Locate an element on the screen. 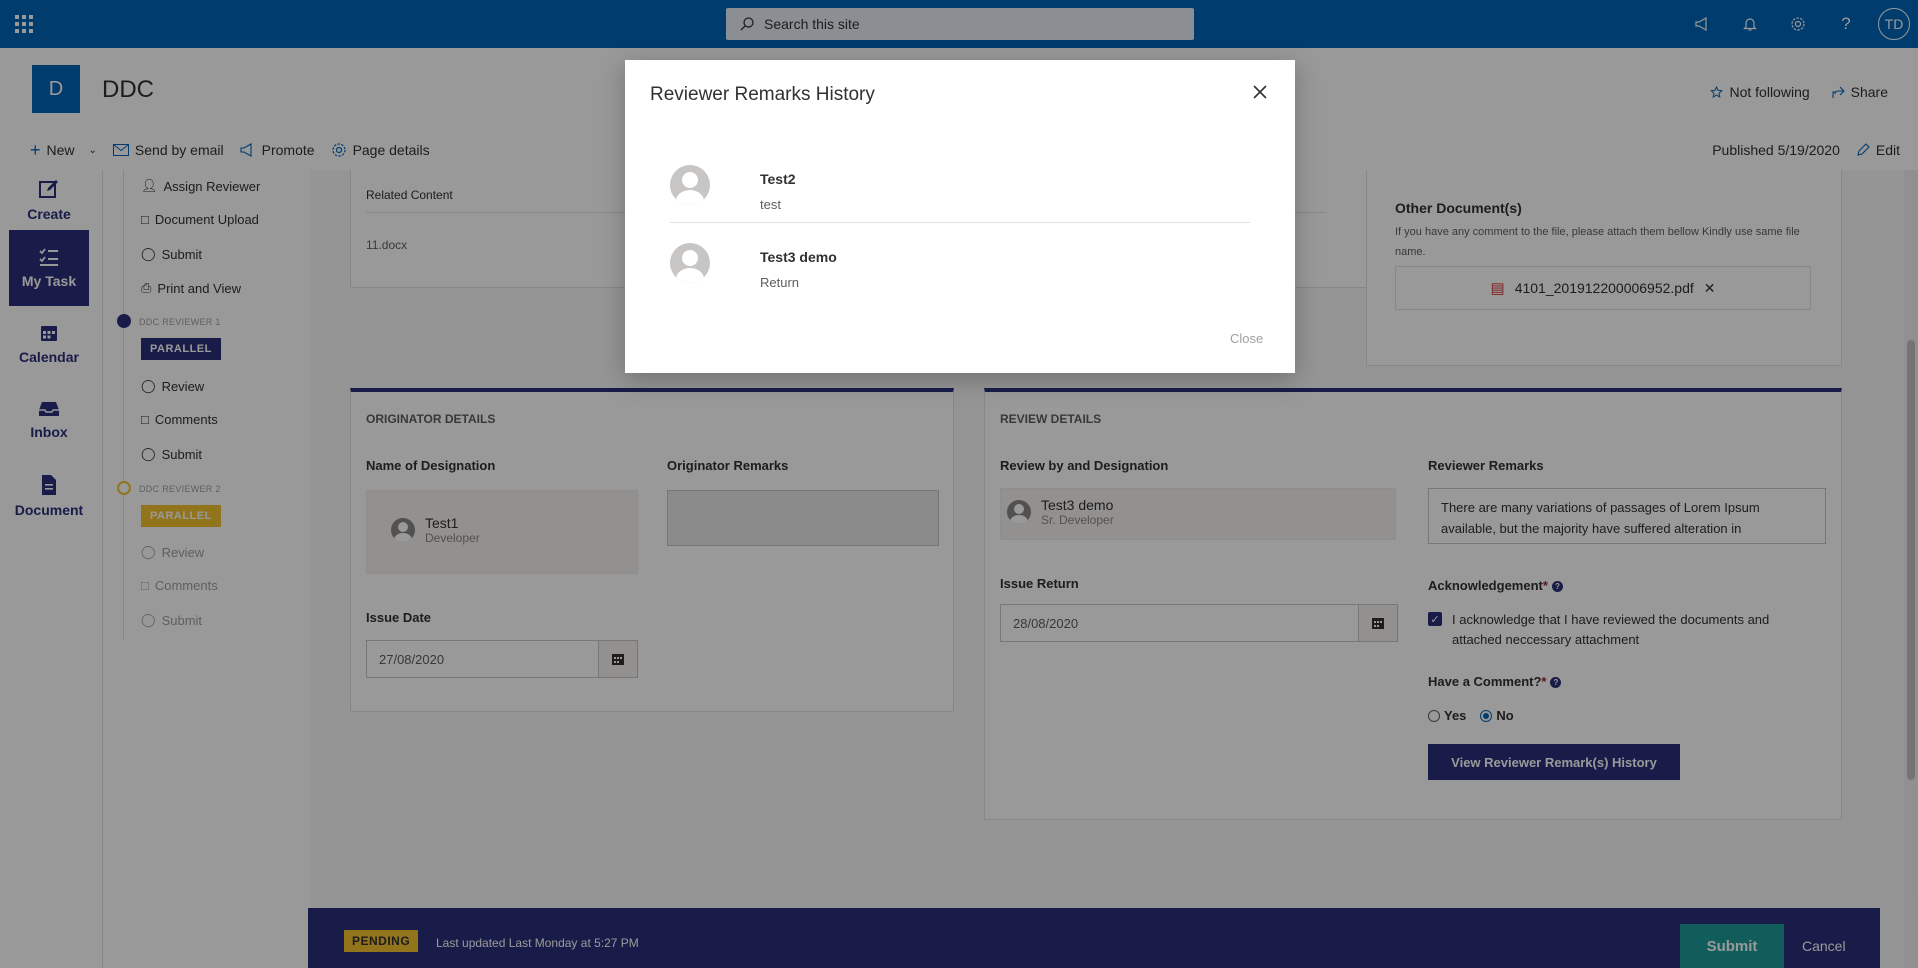 The image size is (1918, 968). remark-author: Test3 demo is located at coordinates (798, 257).